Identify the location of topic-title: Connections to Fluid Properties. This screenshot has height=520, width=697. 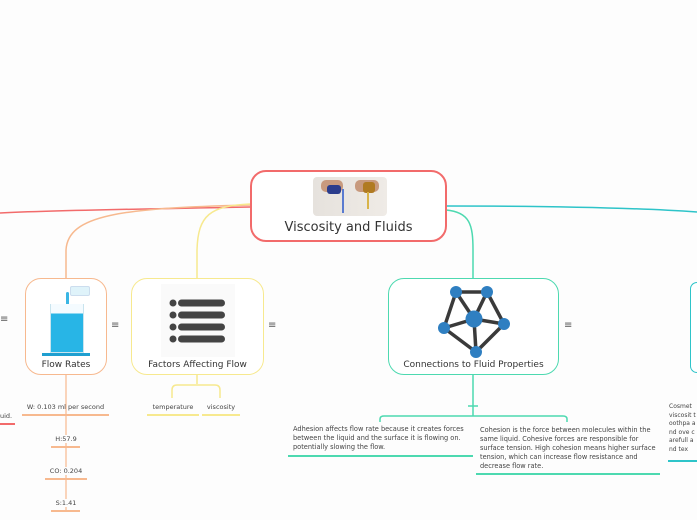
(473, 365).